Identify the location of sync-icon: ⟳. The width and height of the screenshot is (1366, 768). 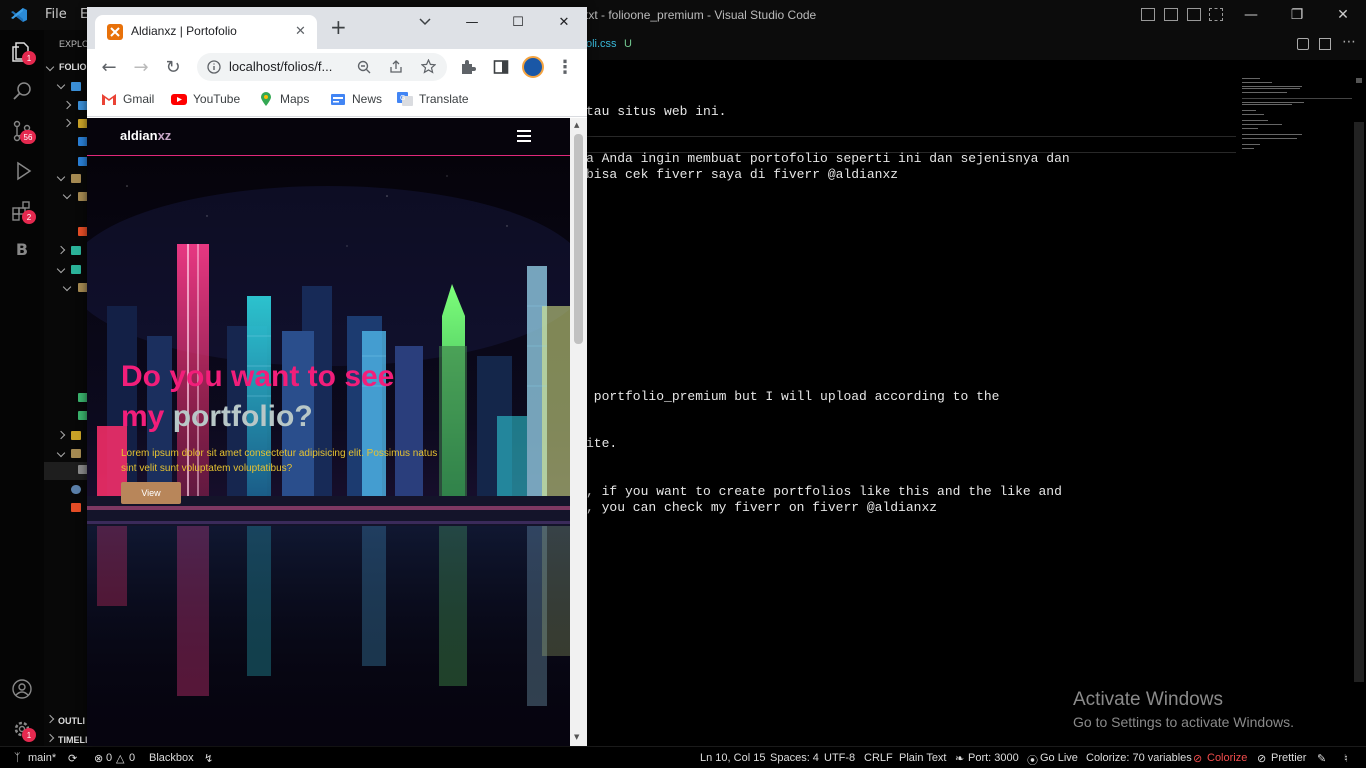
(72, 758).